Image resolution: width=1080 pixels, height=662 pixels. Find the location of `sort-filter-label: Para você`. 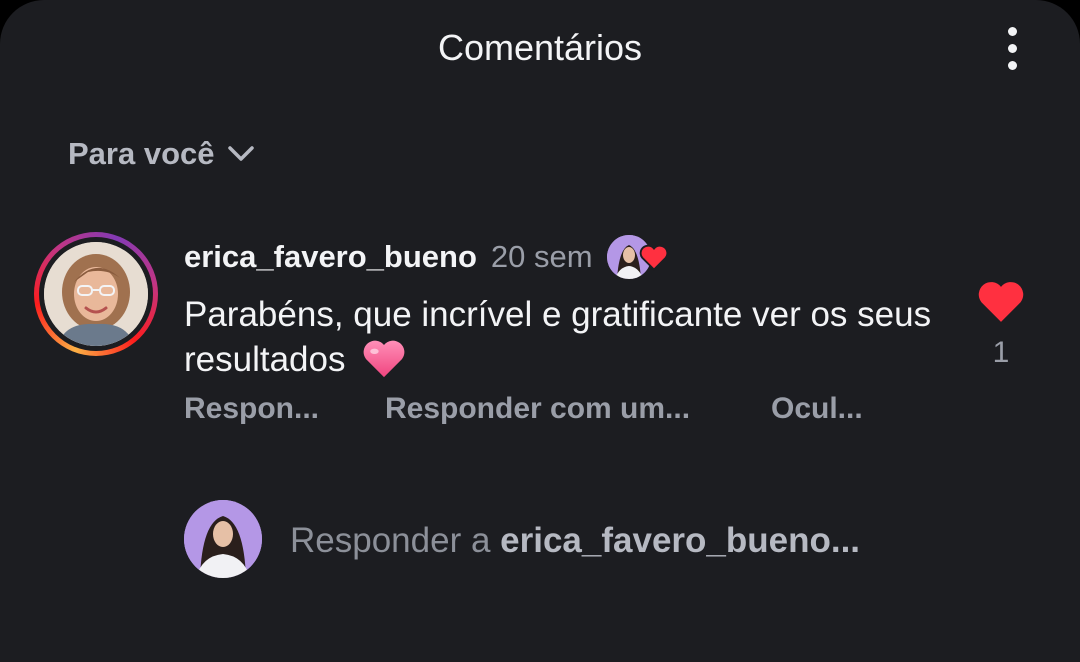

sort-filter-label: Para você is located at coordinates (141, 153).